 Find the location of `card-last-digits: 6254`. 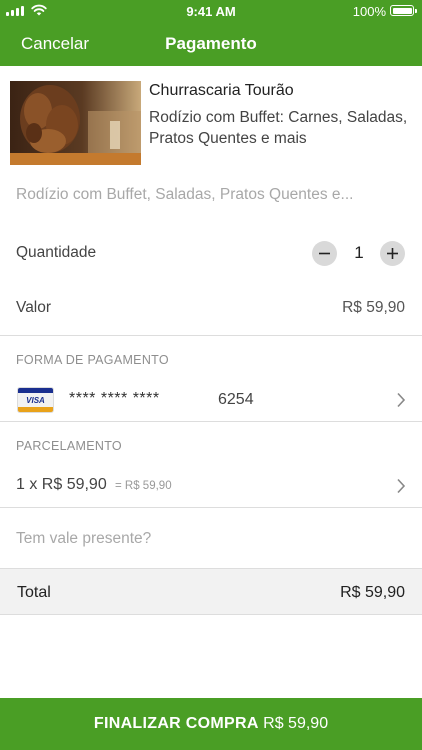

card-last-digits: 6254 is located at coordinates (236, 399).